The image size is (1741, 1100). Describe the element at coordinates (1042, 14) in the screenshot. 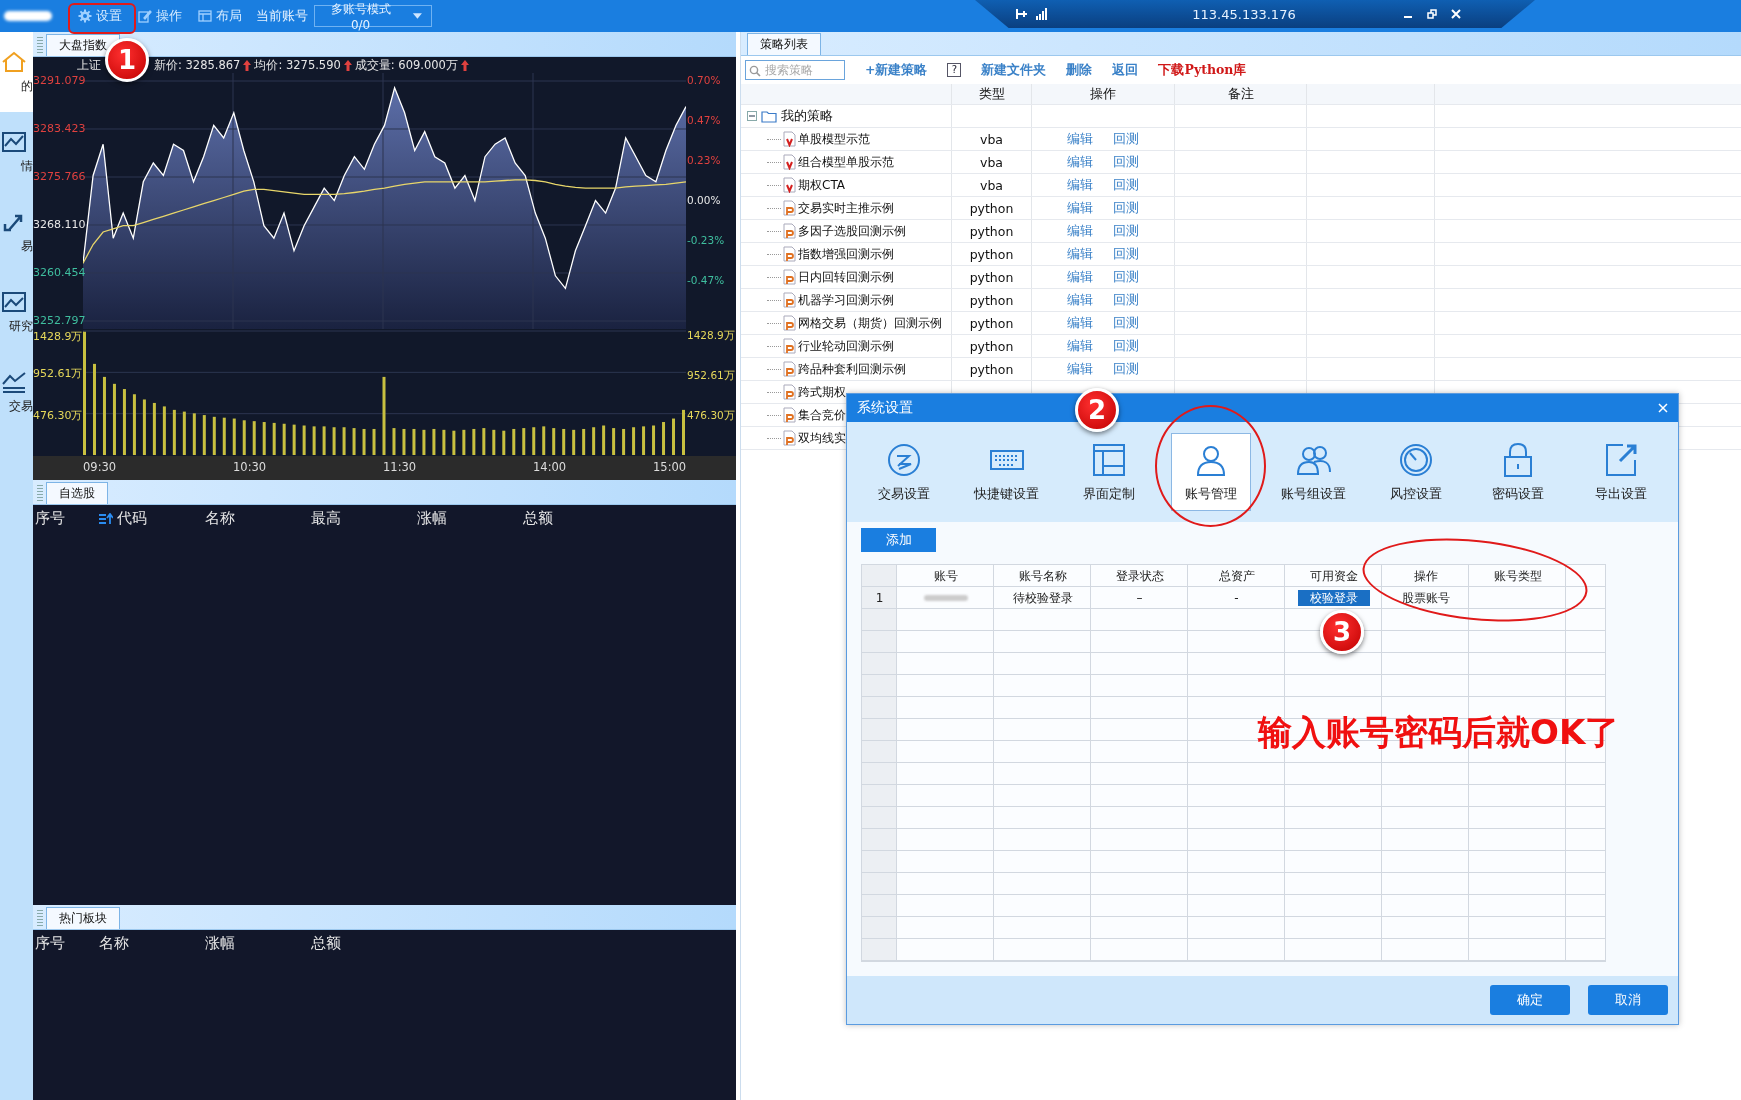

I see `signal-icon` at that location.